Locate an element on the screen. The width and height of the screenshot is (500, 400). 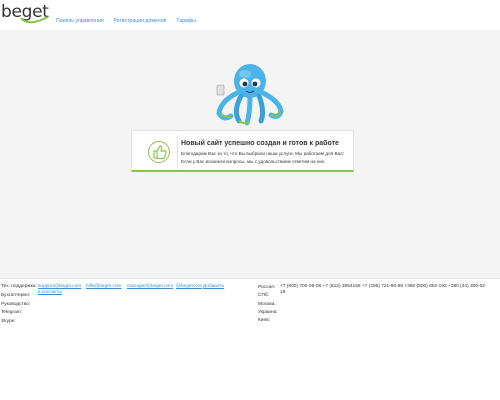
spb-label: СПб: is located at coordinates (263, 295).